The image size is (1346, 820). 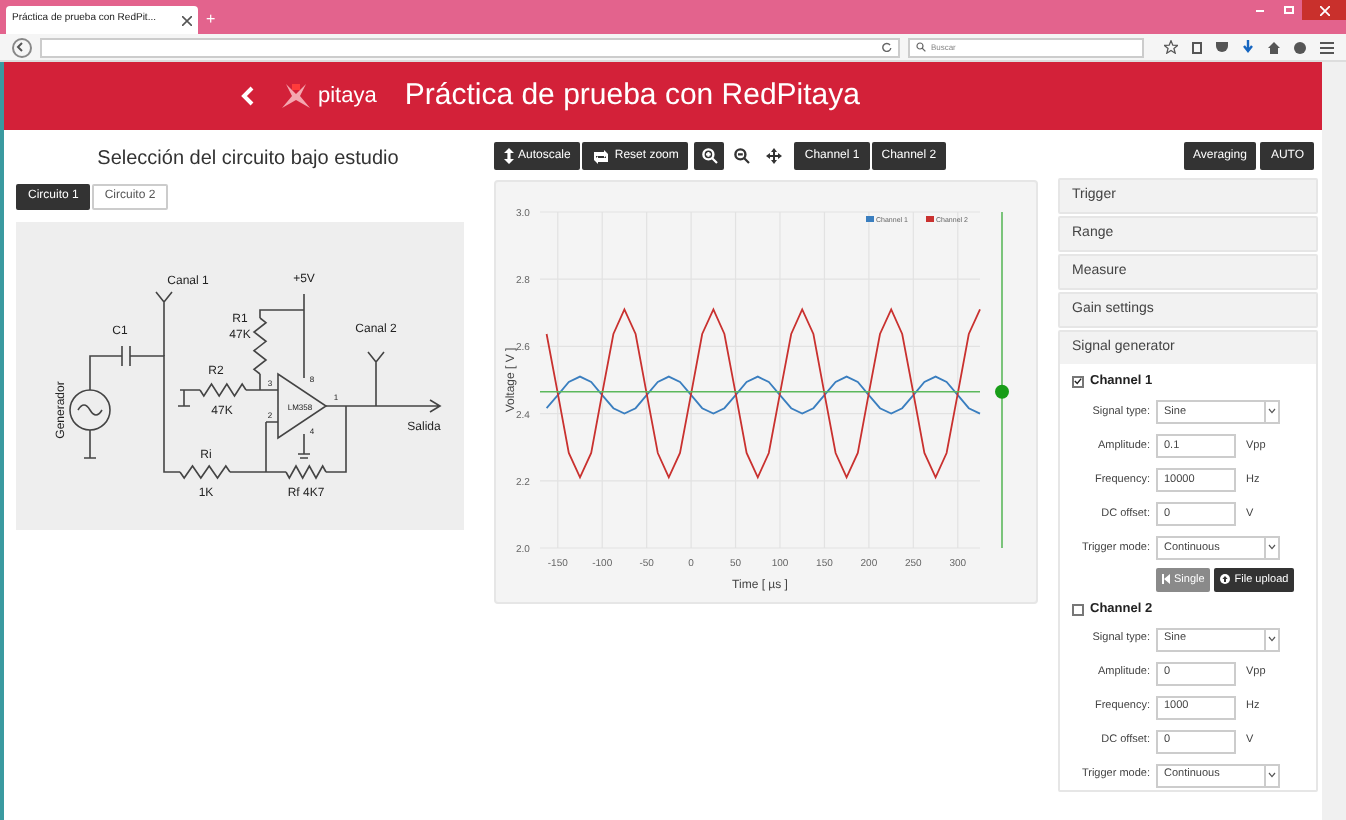 What do you see at coordinates (347, 96) in the screenshot?
I see `logo-text: pitaya` at bounding box center [347, 96].